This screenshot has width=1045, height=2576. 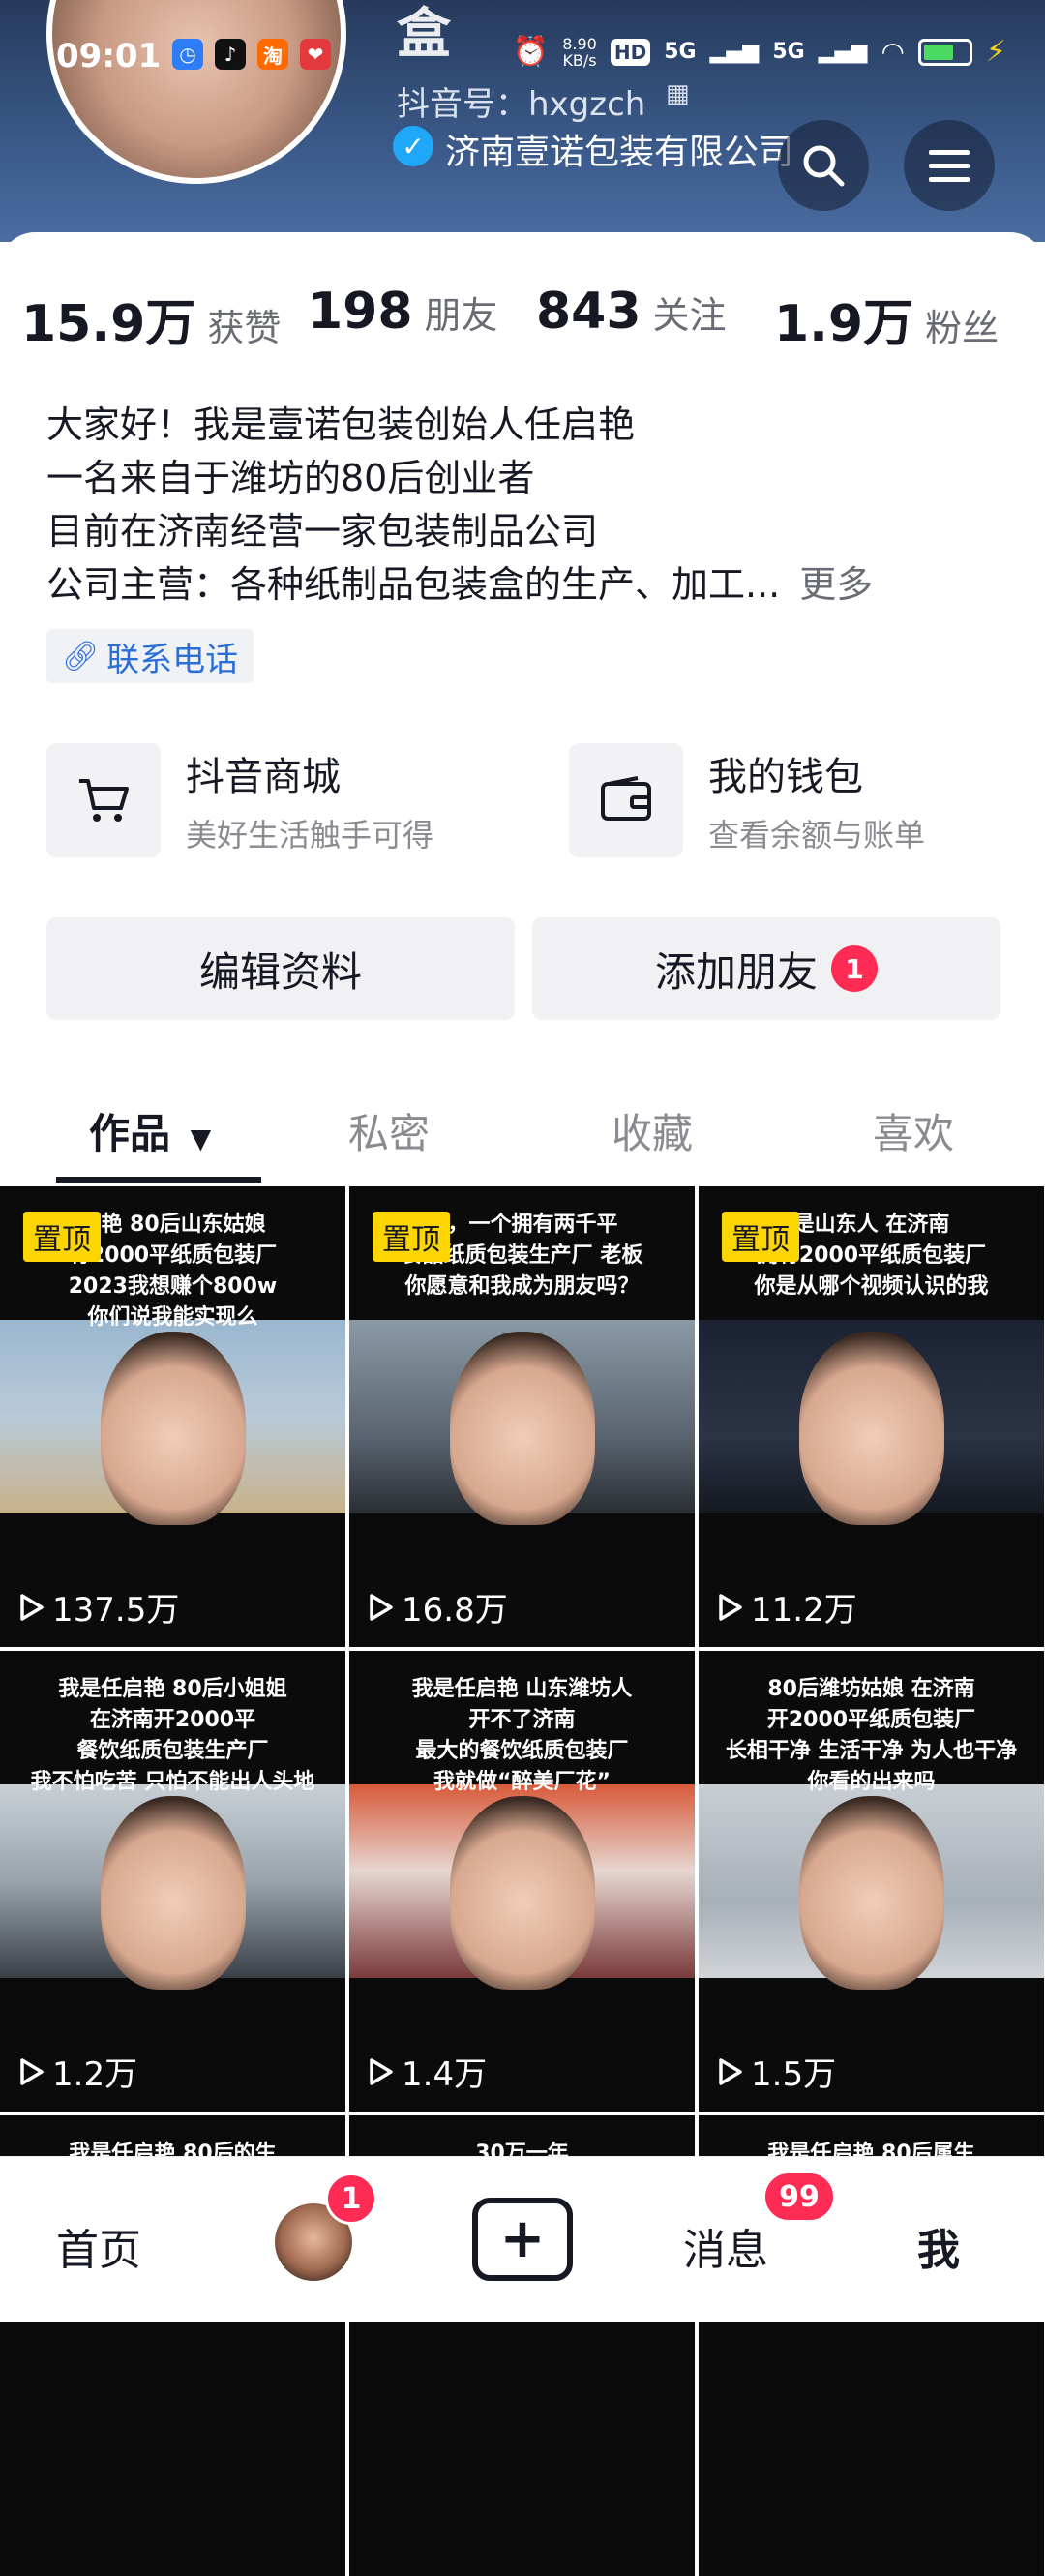 I want to click on service-mall-subtitle: 美好生活触手可得, so click(x=310, y=835).